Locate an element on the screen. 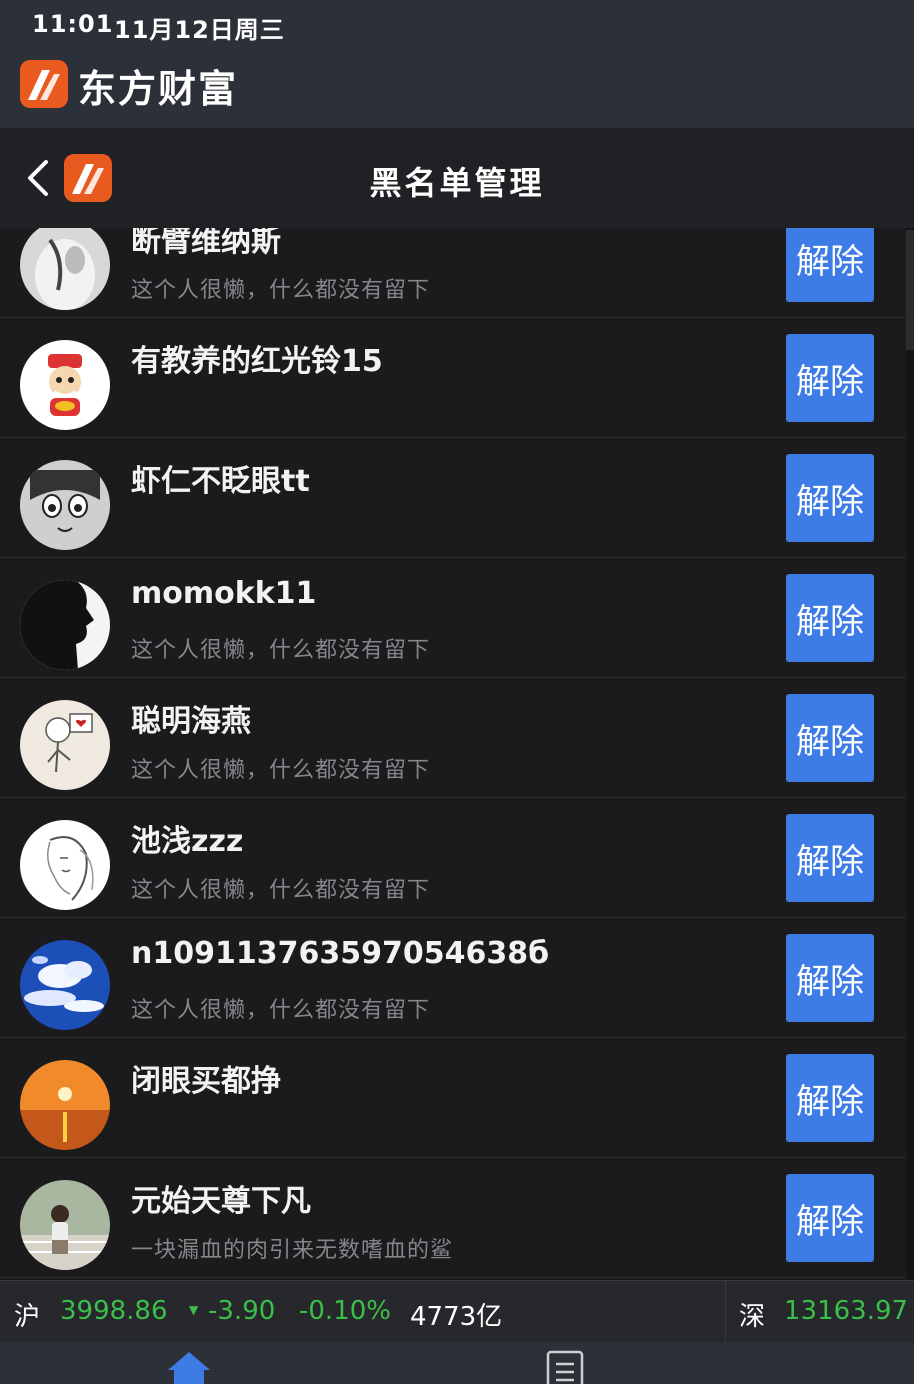 The image size is (914, 1384). blue-sky-avatar is located at coordinates (65, 985).